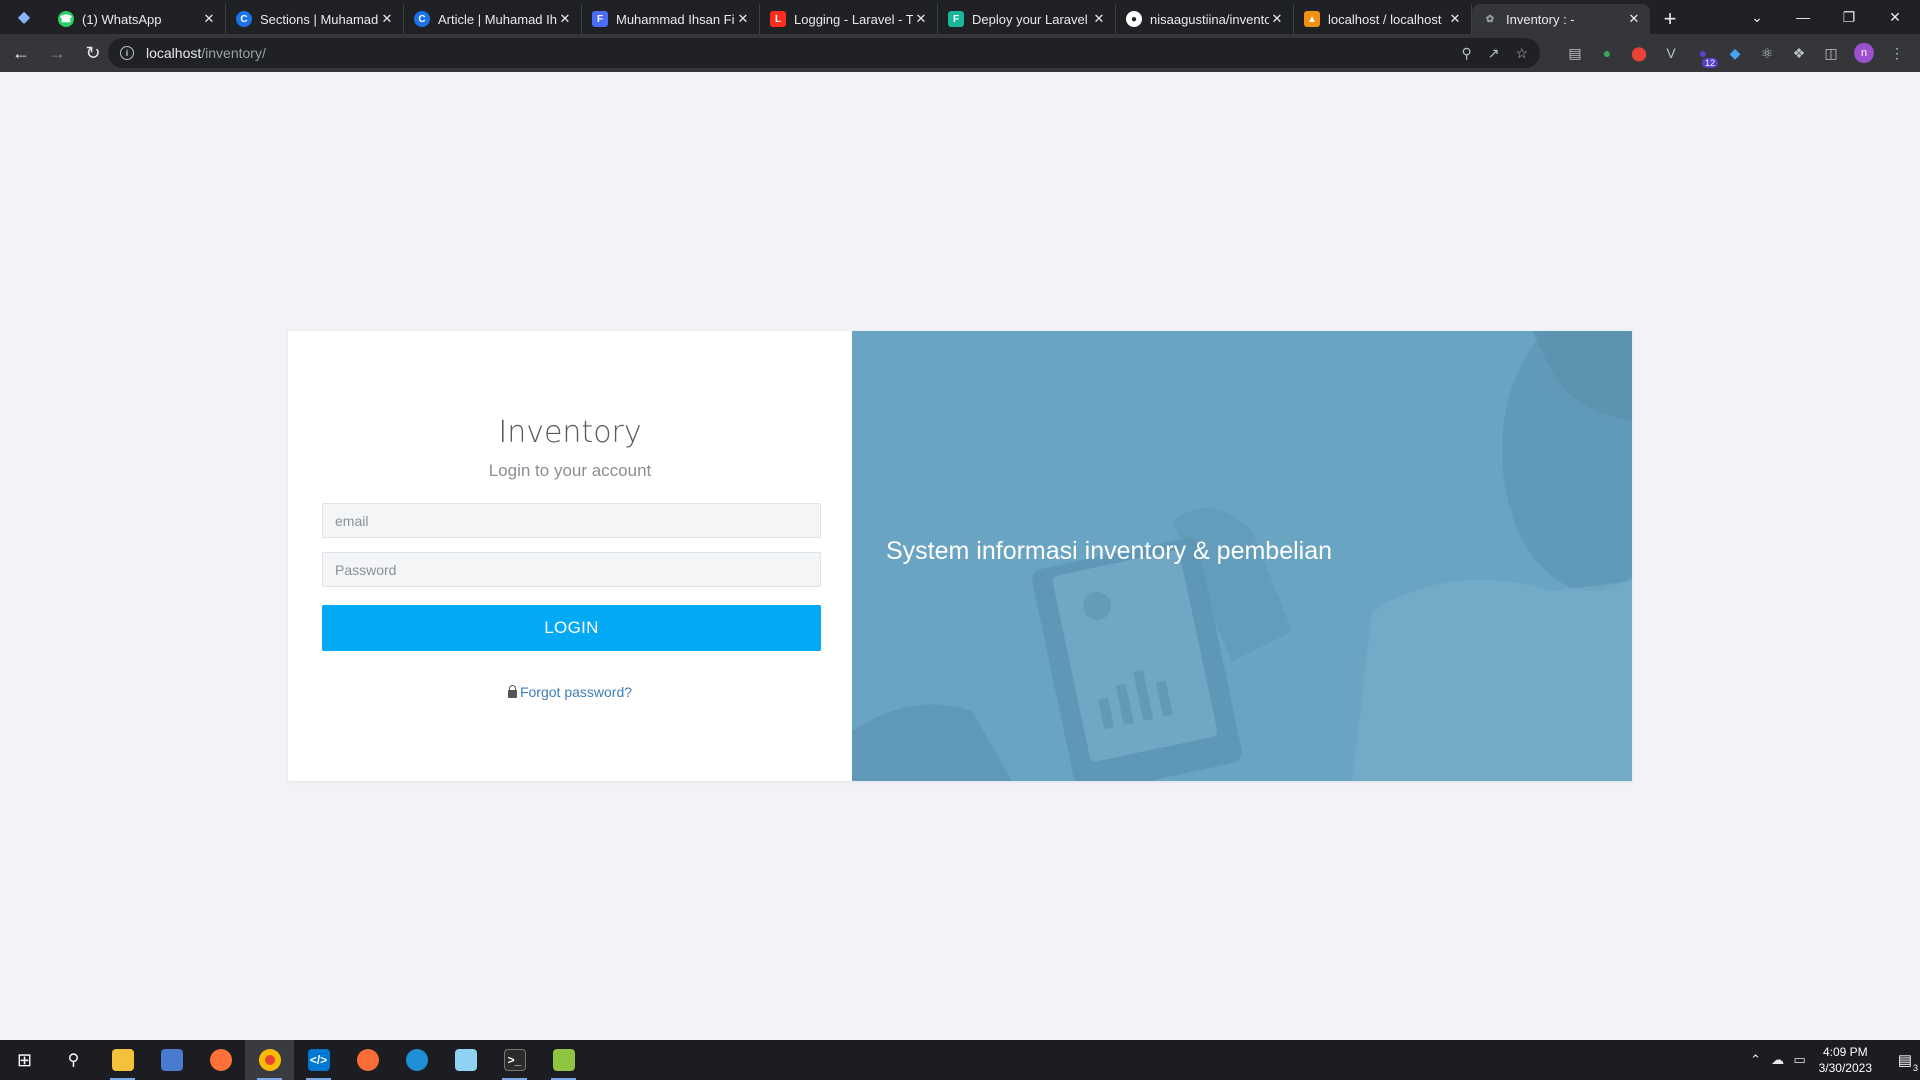  What do you see at coordinates (1466, 53) in the screenshot?
I see `key-icon: ⚲` at bounding box center [1466, 53].